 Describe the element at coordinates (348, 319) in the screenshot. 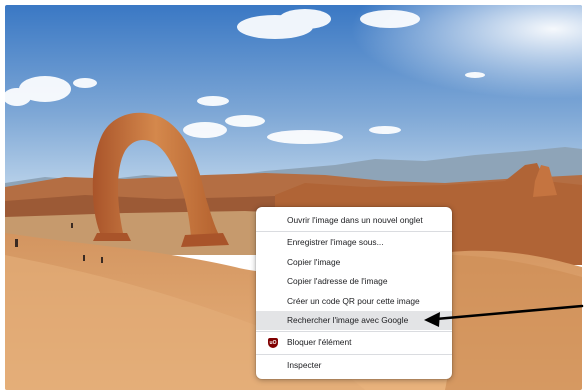

I see `menu-item-label: Rechercher l'image avec Google` at that location.